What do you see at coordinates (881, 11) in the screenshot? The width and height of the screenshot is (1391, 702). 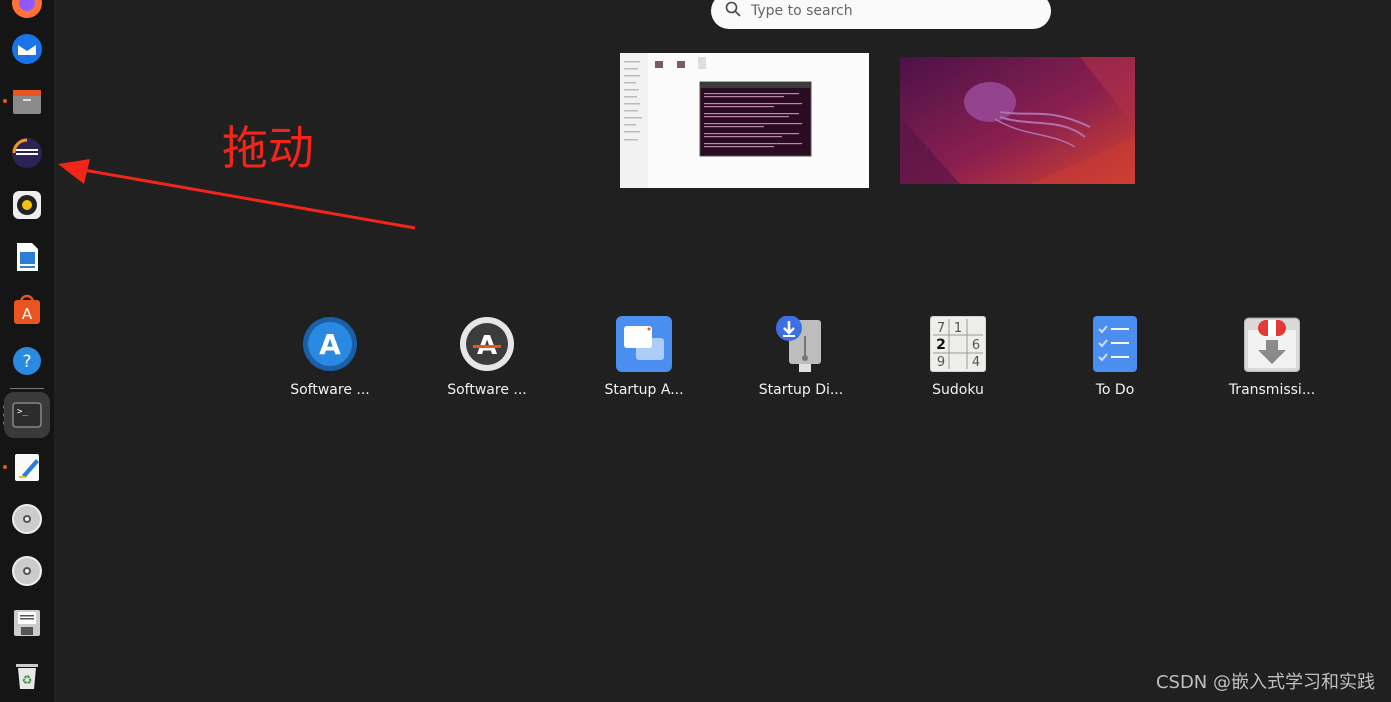 I see `search-input` at bounding box center [881, 11].